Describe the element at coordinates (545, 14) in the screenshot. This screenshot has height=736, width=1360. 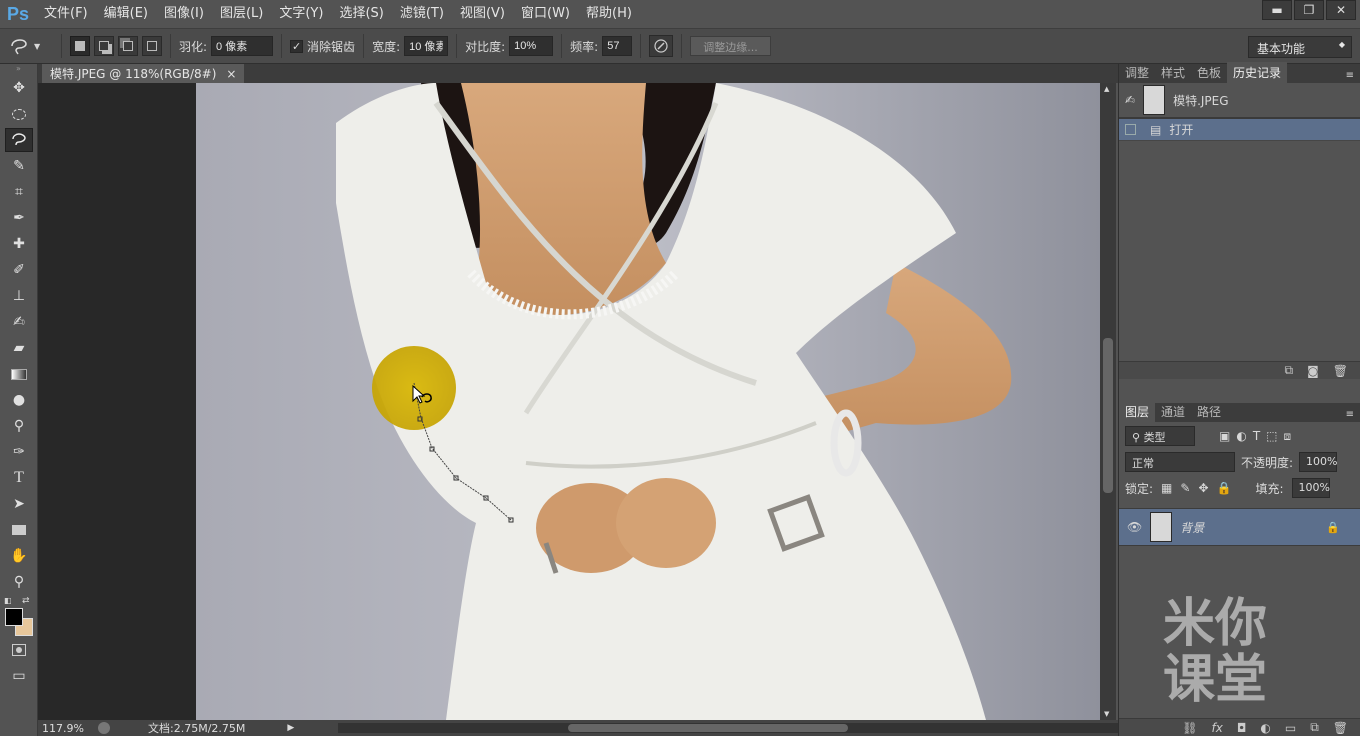
I see `menu-window: 窗口(W)` at that location.